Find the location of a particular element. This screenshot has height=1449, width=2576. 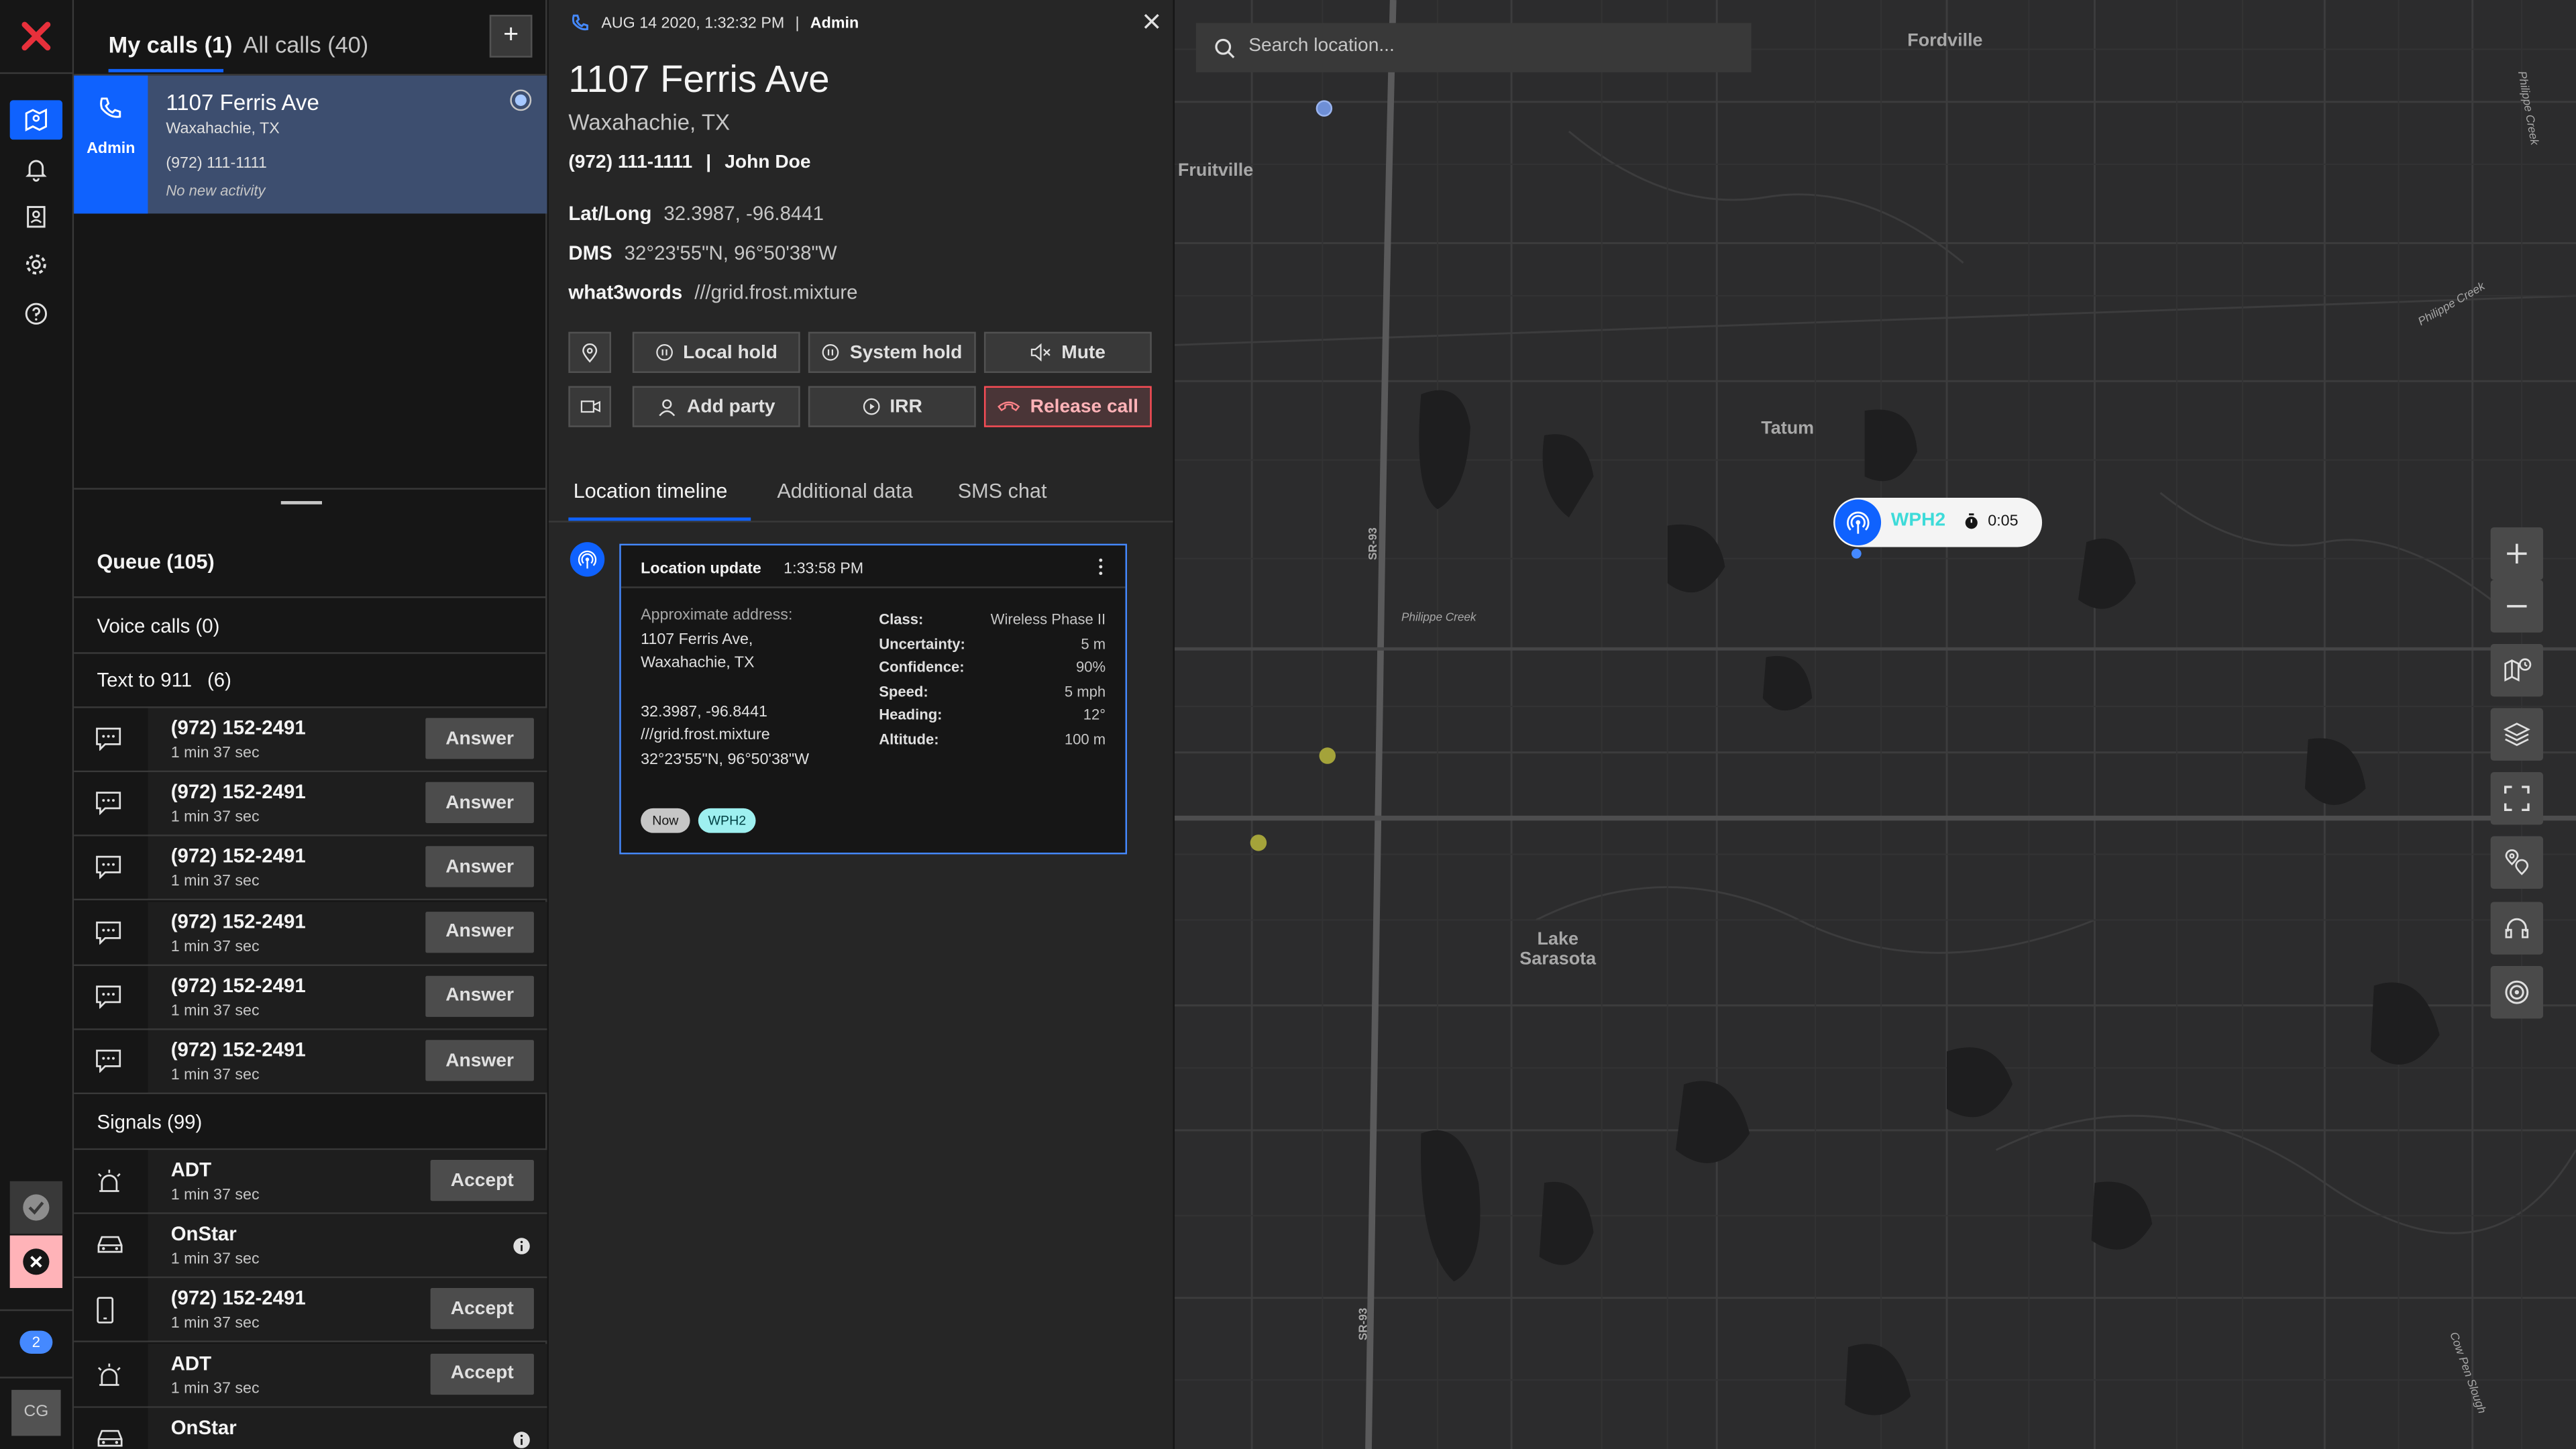

locate-button is located at coordinates (590, 352).